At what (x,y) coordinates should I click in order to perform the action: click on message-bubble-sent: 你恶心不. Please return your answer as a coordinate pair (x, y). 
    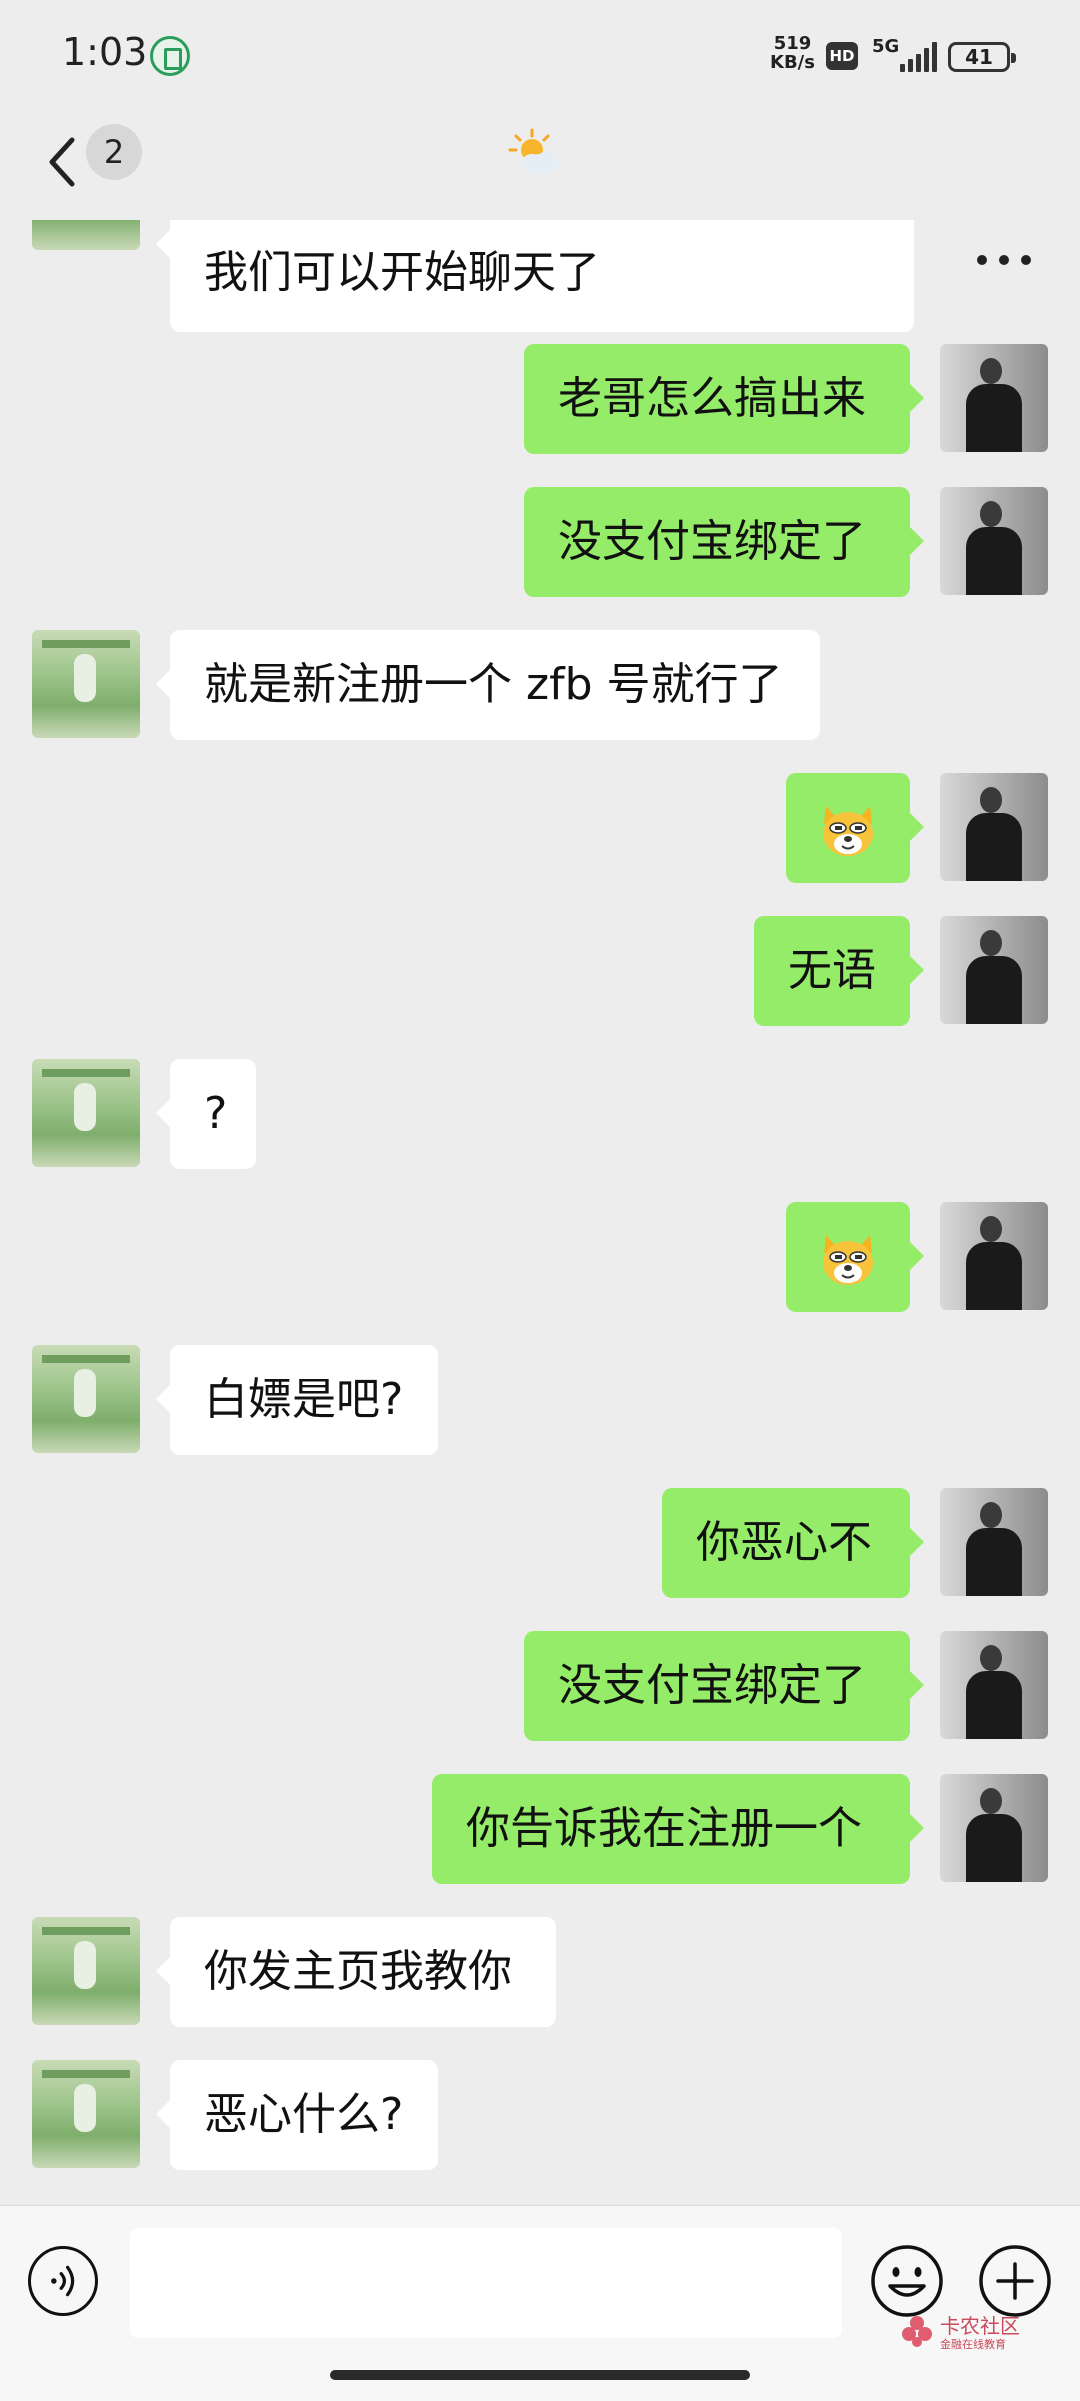
    Looking at the image, I should click on (793, 1543).